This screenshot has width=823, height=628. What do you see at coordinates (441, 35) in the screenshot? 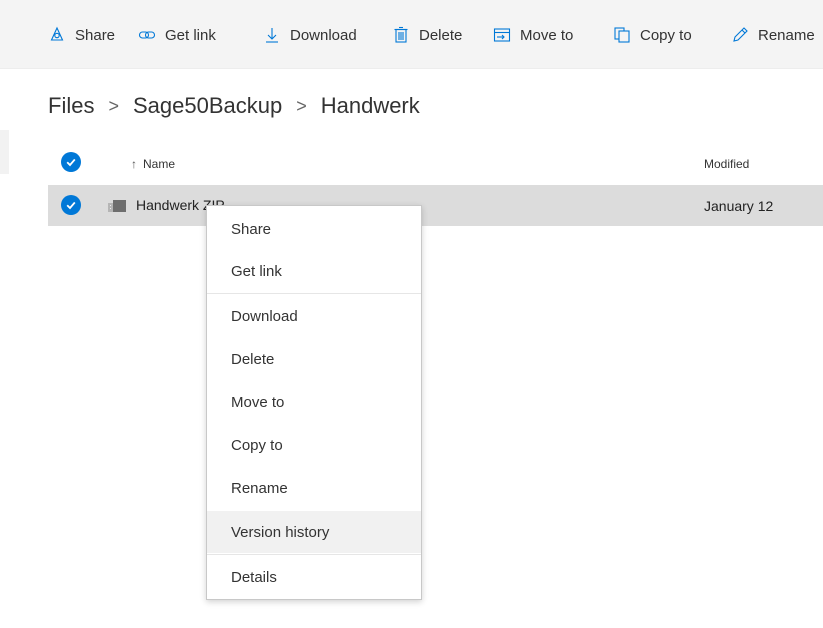
I see `delete-command-label: Delete` at bounding box center [441, 35].